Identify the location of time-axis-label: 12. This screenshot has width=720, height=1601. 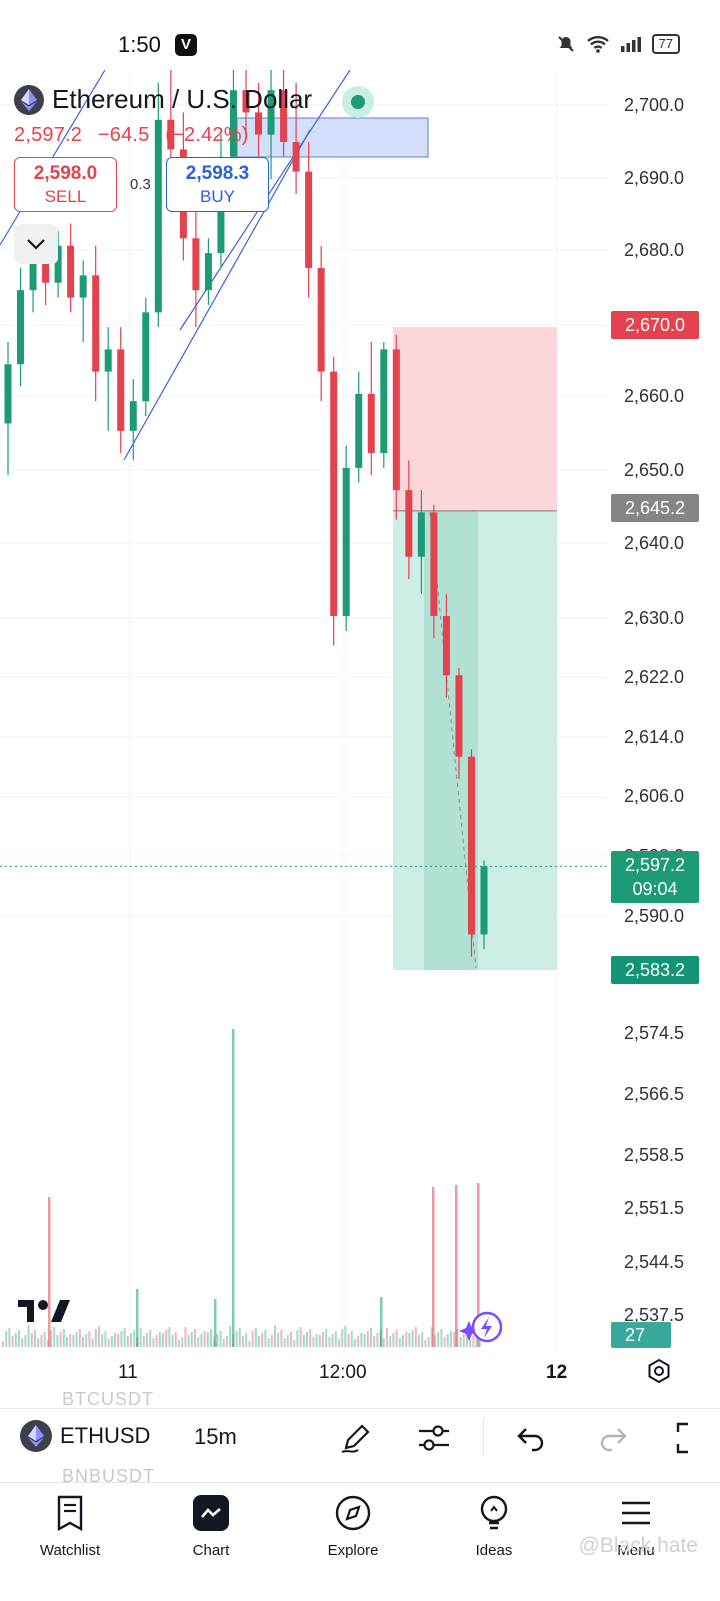
(557, 1372).